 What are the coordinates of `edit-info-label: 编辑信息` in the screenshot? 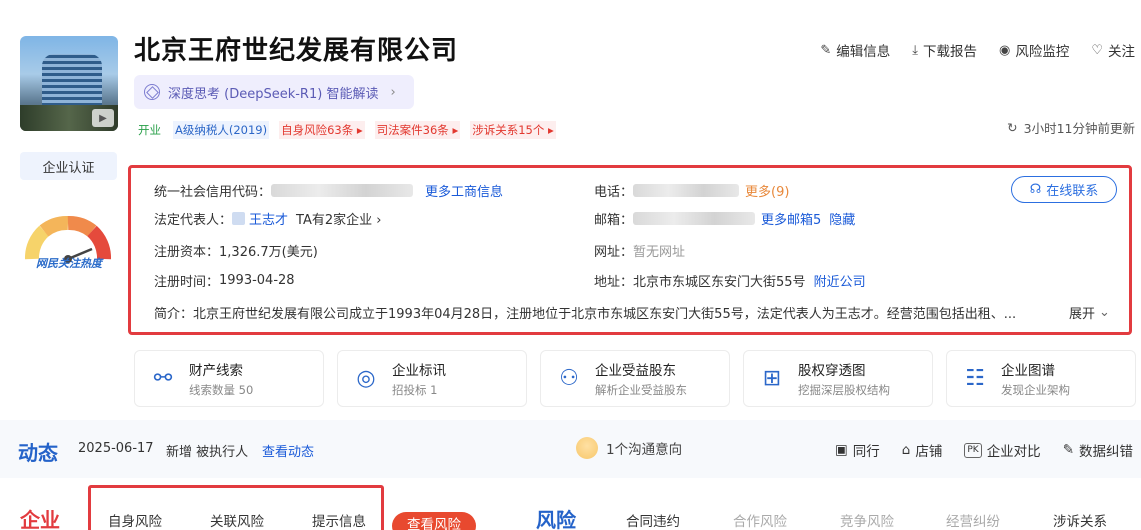 It's located at (863, 52).